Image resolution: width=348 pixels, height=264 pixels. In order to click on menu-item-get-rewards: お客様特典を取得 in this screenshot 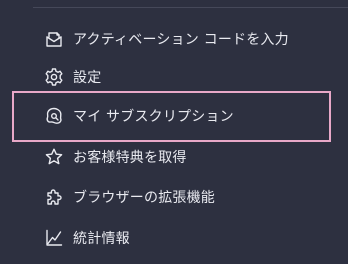, I will do `click(115, 157)`.